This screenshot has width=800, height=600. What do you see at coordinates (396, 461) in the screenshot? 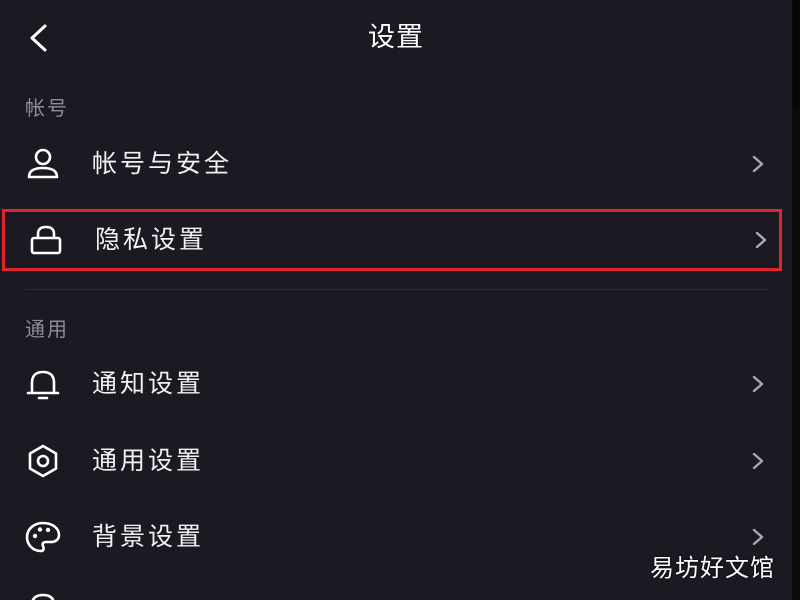
I see `settings-item-general: 通用设置` at bounding box center [396, 461].